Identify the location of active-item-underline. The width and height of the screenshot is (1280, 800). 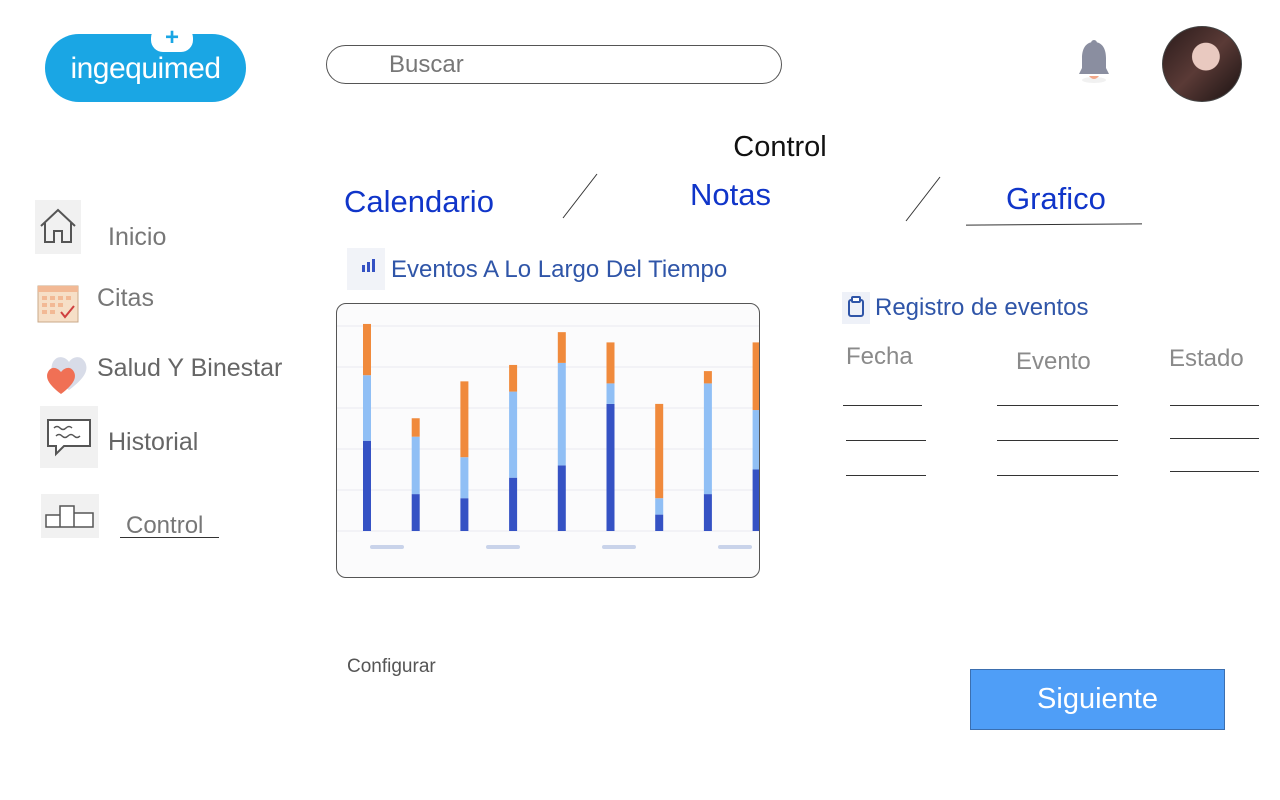
(169, 537).